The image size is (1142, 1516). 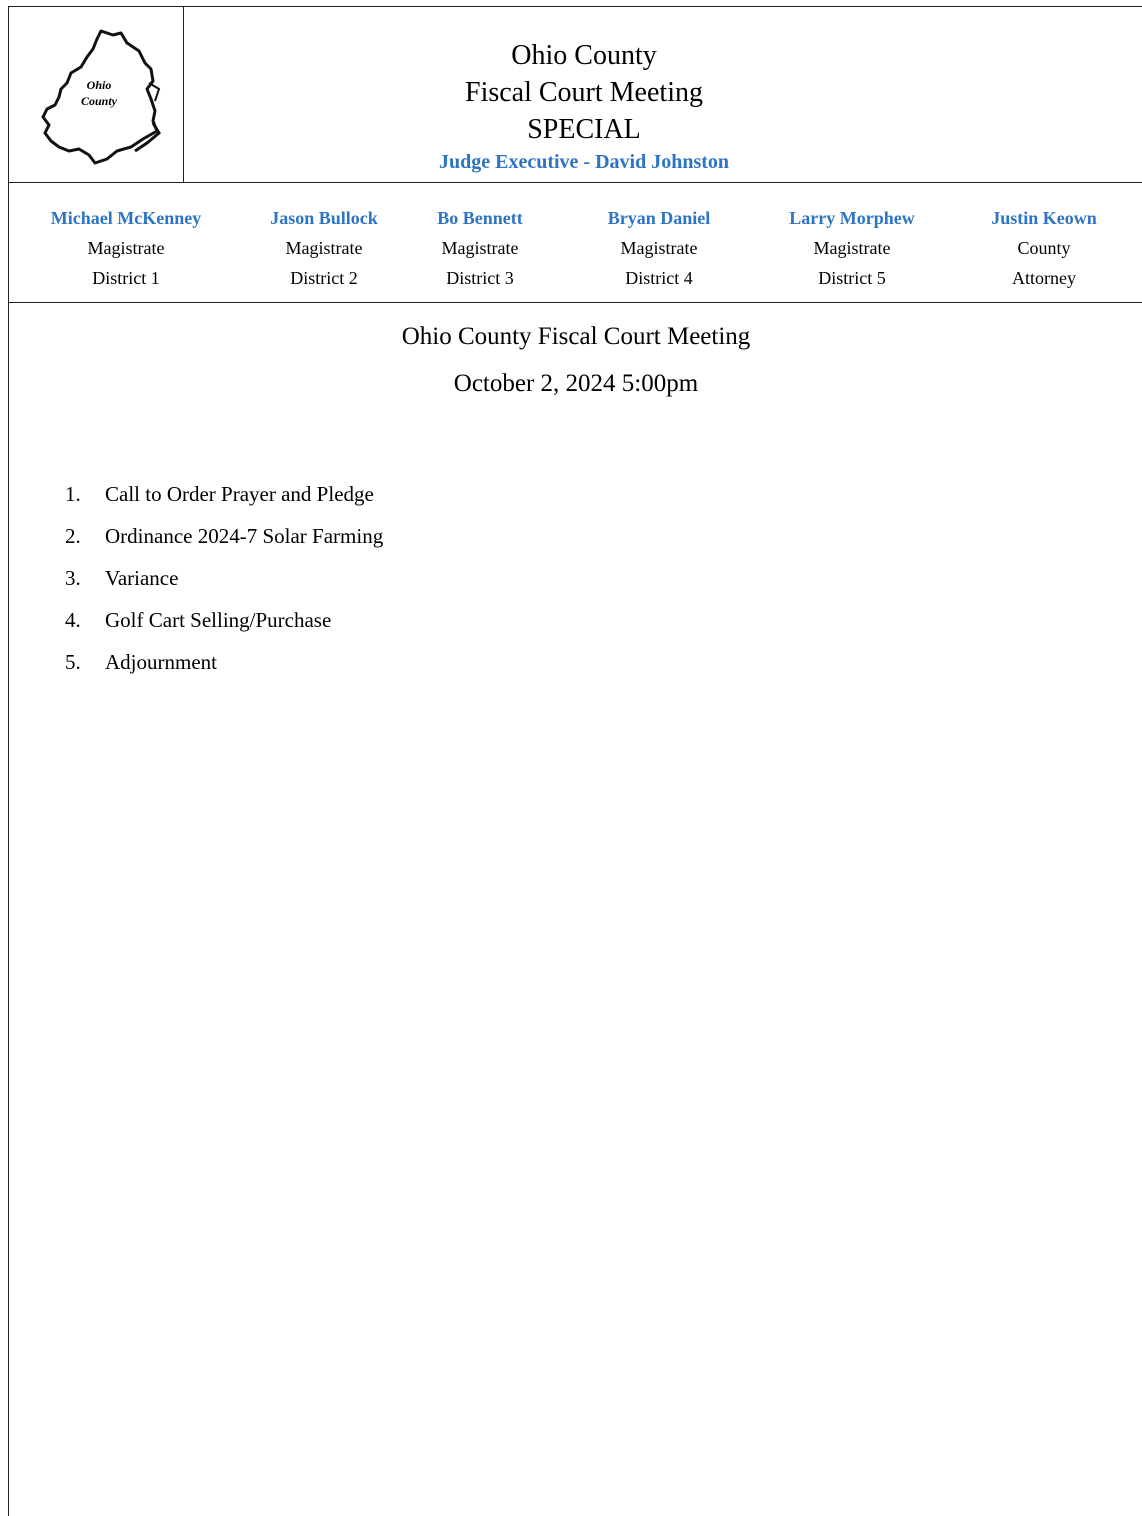 I want to click on agenda-item: 1. Call to Order Prayer and Pledge, so click(x=224, y=494).